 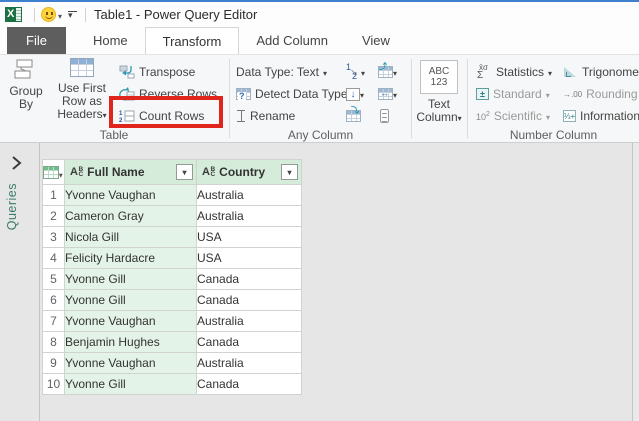 I want to click on unpivot-columns-button: ⤴, so click(x=387, y=72).